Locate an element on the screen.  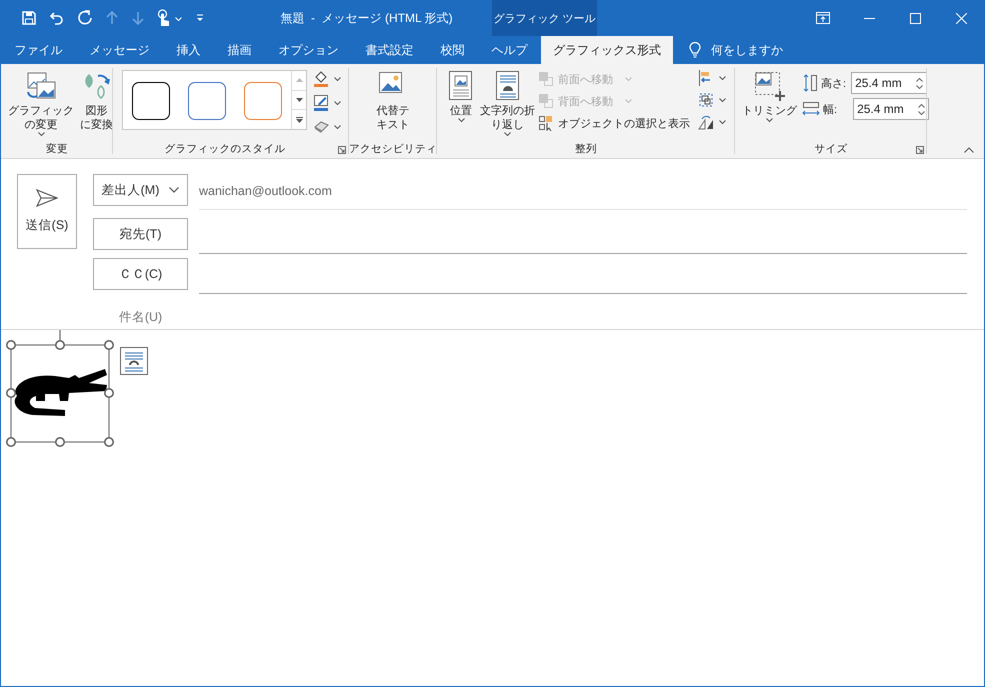
group-objects-icon is located at coordinates (706, 100).